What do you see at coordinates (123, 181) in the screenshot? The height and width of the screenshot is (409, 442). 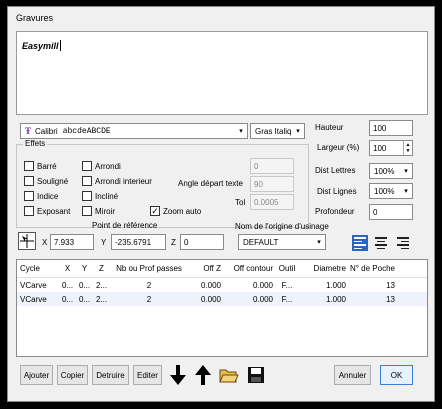 I see `arrondi-interieur-label: Arrondi interieur` at bounding box center [123, 181].